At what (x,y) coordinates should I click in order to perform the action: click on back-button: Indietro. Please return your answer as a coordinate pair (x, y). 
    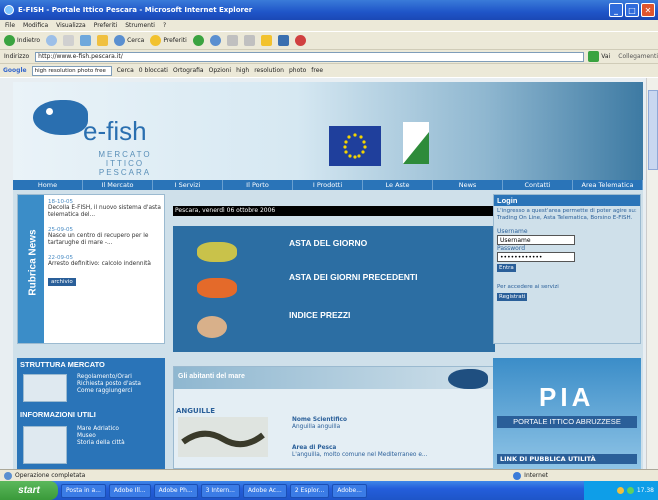
    Looking at the image, I should click on (22, 40).